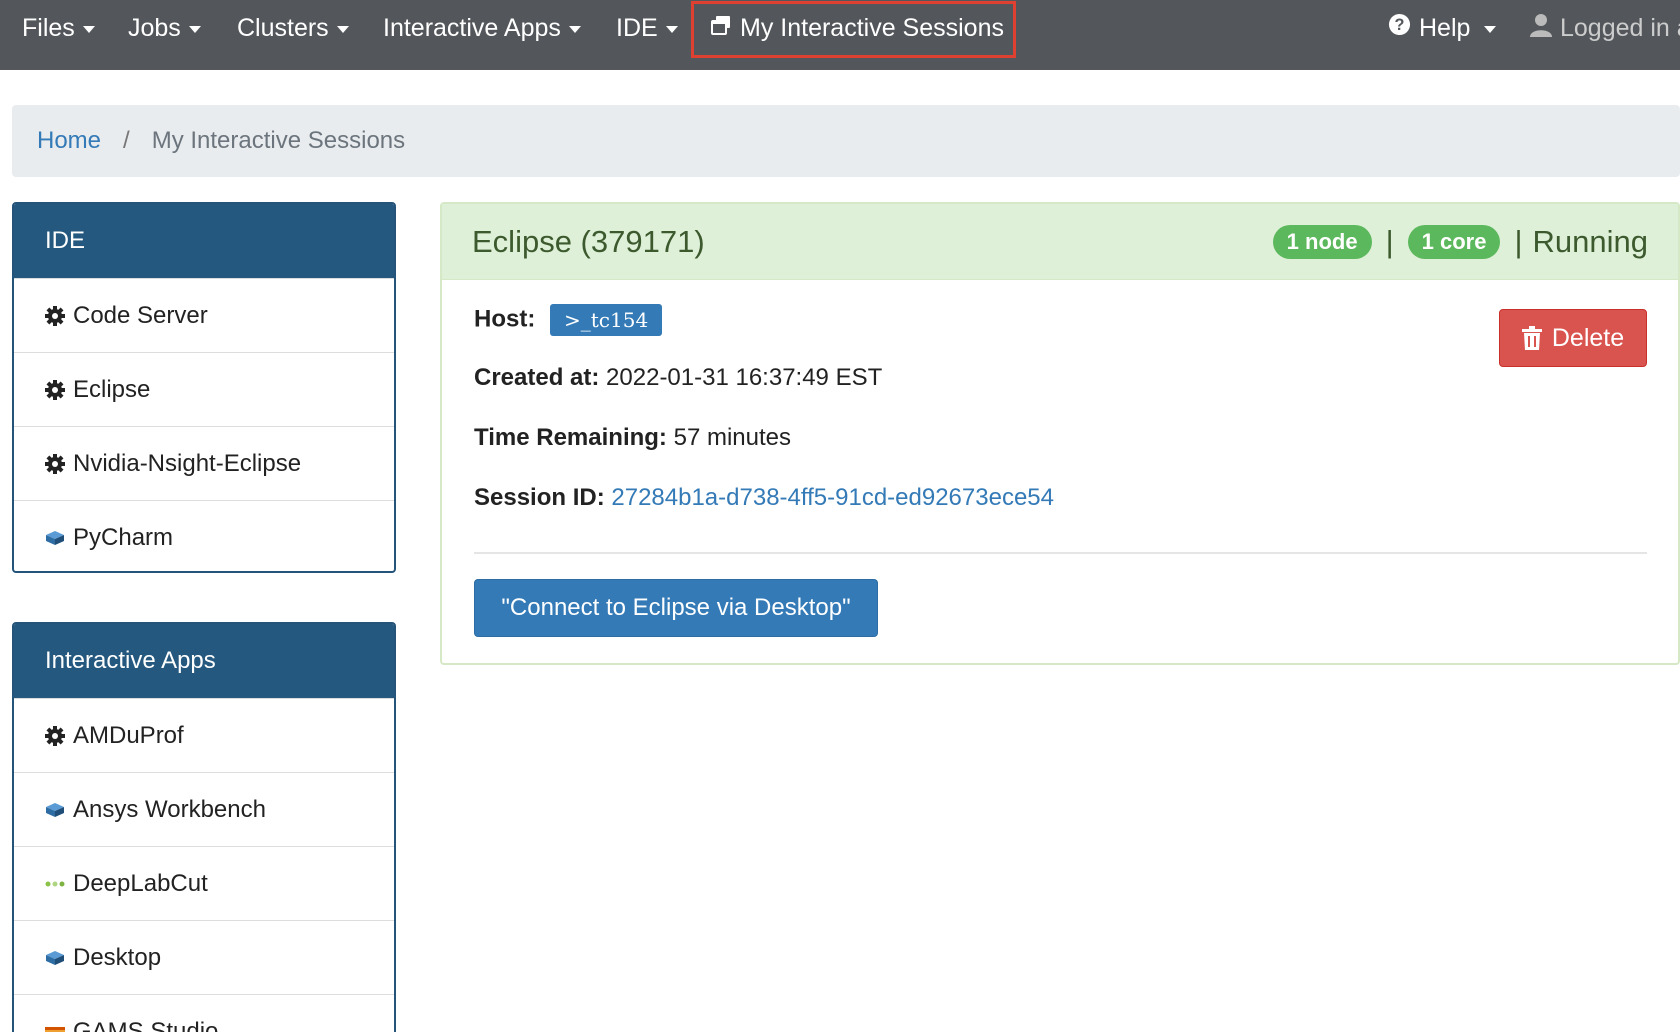 Image resolution: width=1680 pixels, height=1032 pixels. Describe the element at coordinates (204, 1013) in the screenshot. I see `sidebar-item-gams-studio: GAMS Studio` at that location.